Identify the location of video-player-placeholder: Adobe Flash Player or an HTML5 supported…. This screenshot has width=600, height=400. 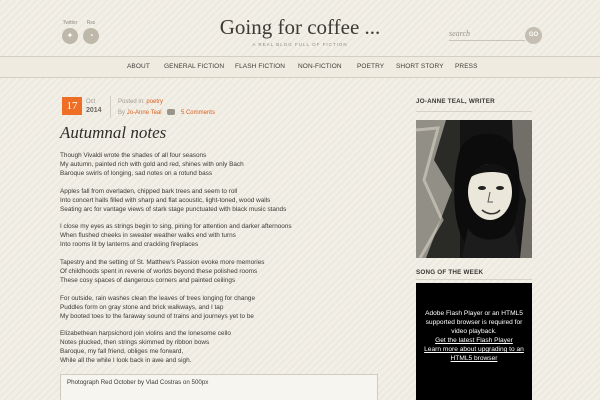
(474, 341).